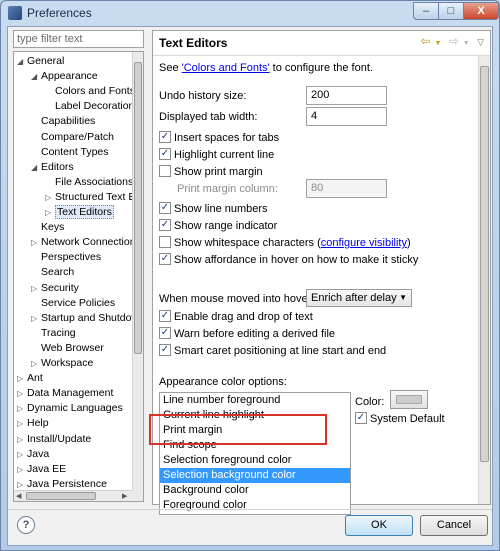  Describe the element at coordinates (63, 121) in the screenshot. I see `tree-item: Capabilities` at that location.